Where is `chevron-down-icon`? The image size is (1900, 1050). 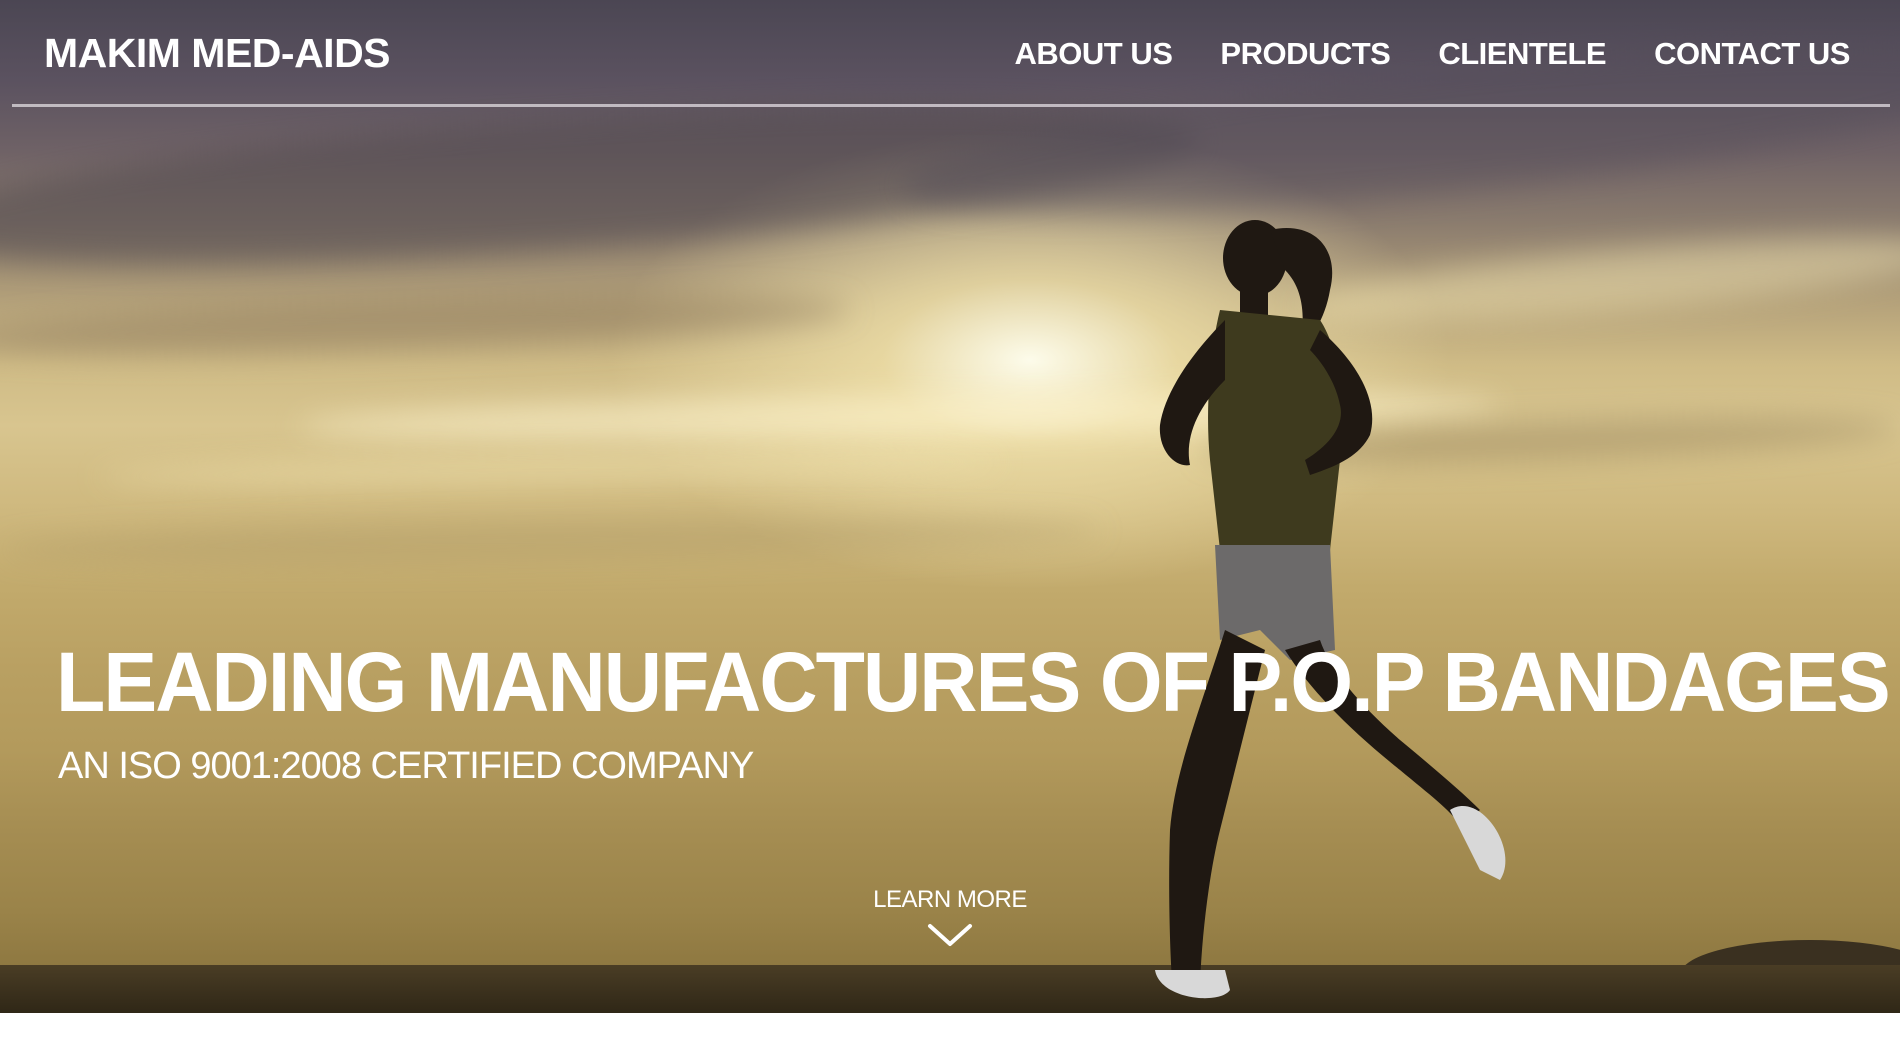 chevron-down-icon is located at coordinates (950, 935).